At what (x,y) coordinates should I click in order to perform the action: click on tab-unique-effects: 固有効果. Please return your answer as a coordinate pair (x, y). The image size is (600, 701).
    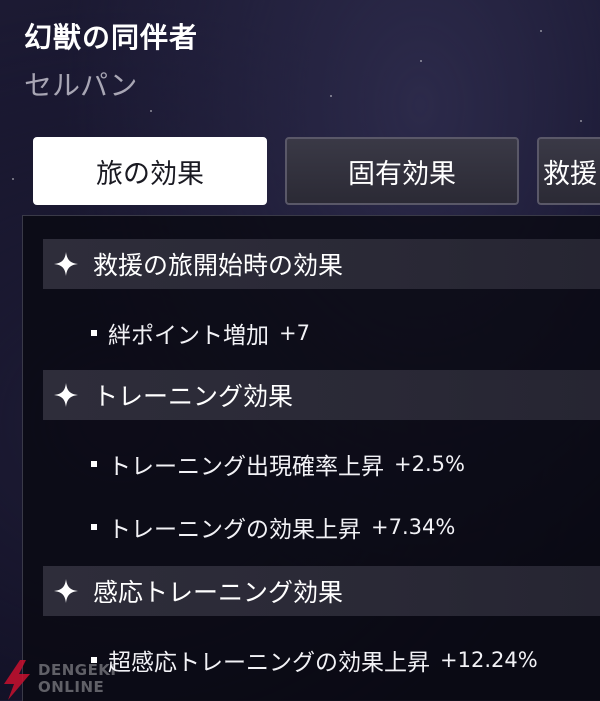
    Looking at the image, I should click on (402, 171).